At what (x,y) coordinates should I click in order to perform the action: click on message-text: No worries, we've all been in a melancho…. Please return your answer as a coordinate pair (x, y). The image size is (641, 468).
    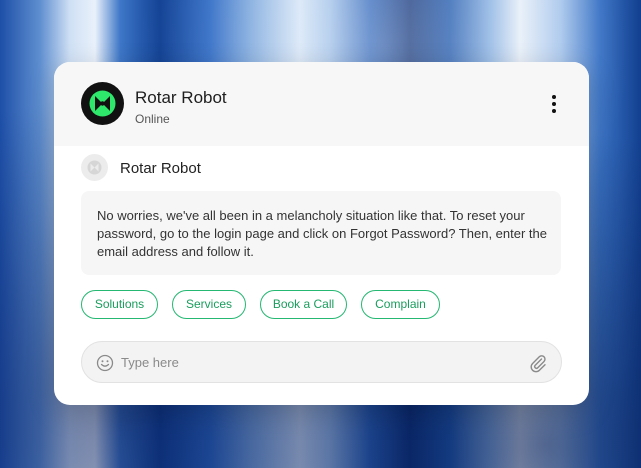
    Looking at the image, I should click on (322, 233).